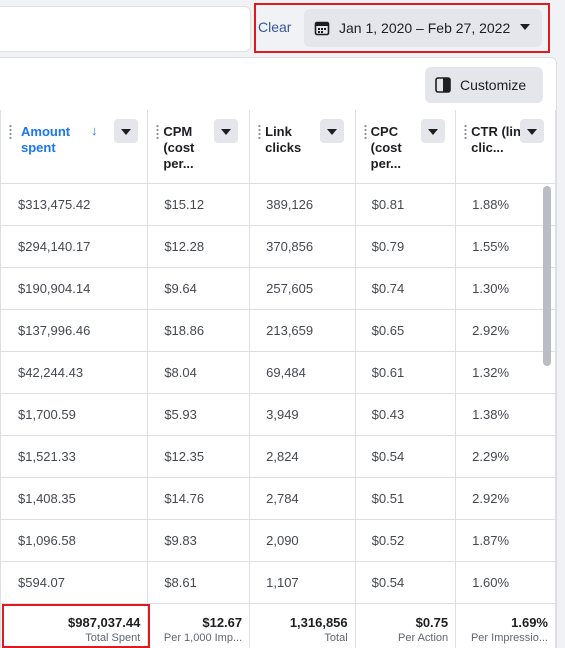 This screenshot has width=565, height=648. I want to click on cell-cpc: $0.51, so click(406, 498).